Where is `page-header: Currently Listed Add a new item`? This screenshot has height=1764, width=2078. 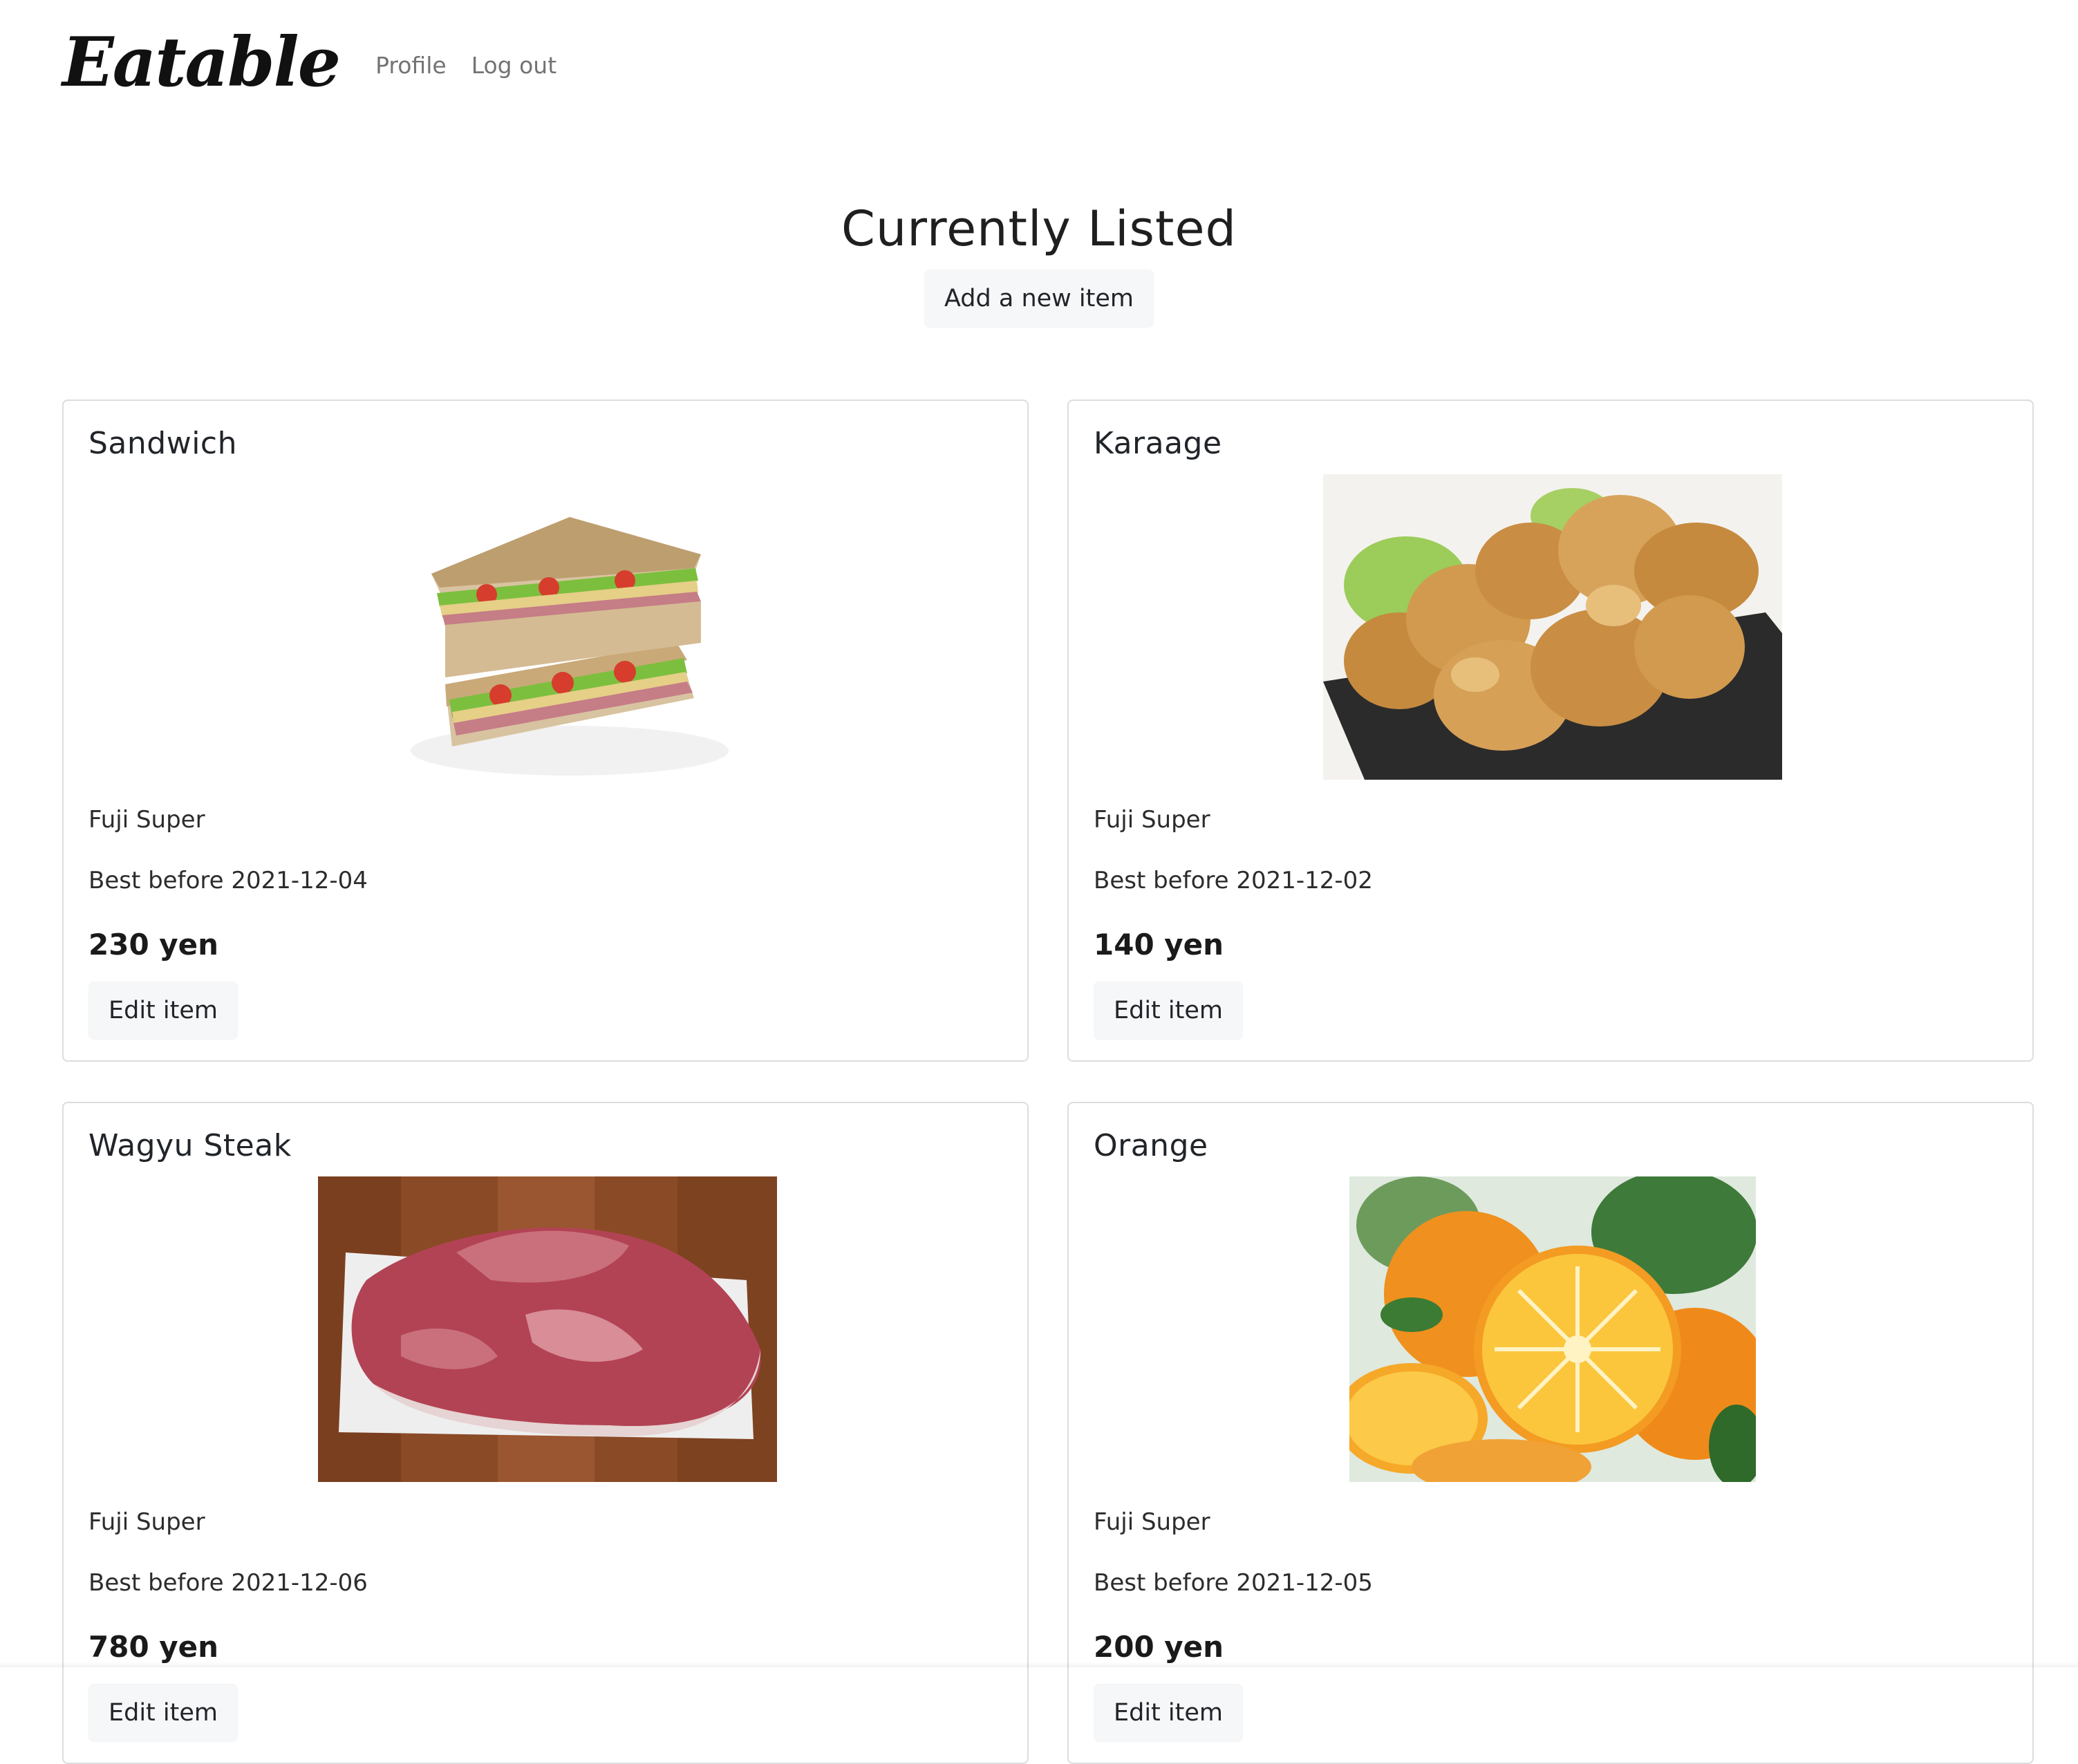
page-header: Currently Listed Add a new item is located at coordinates (1039, 263).